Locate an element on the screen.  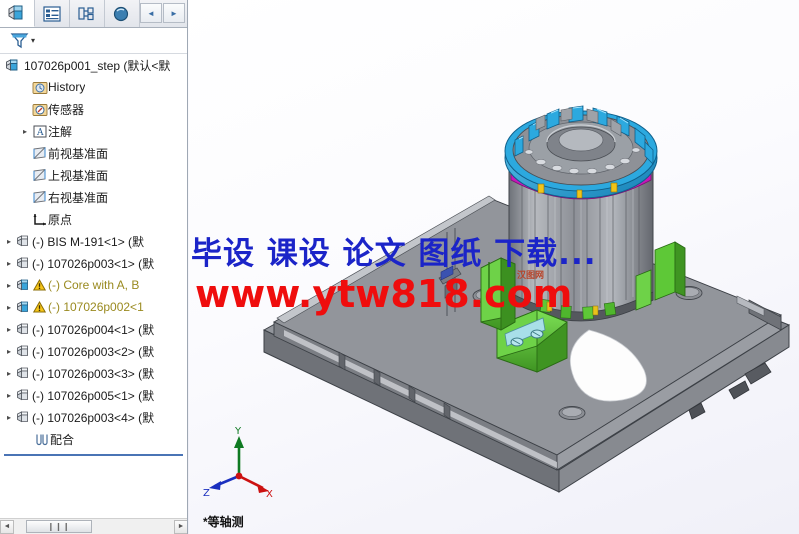
scroll-left-arrow-icon: ◄ is located at coordinates (7, 526).